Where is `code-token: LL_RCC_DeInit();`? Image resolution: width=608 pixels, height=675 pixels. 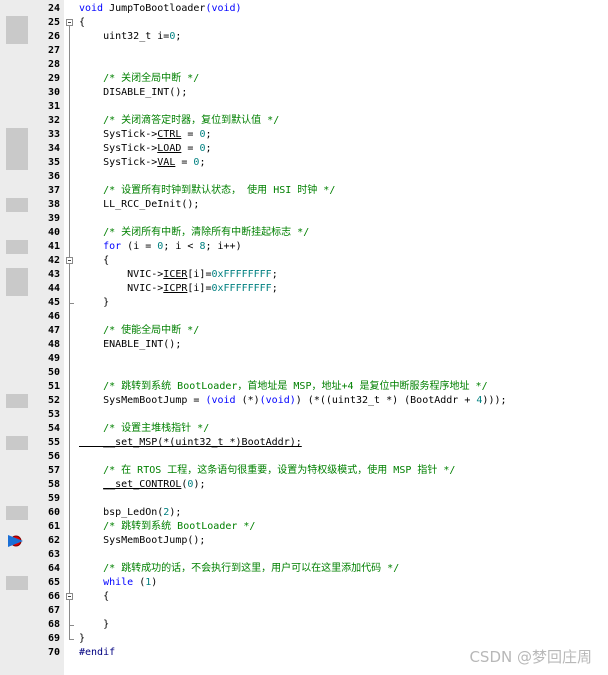 code-token: LL_RCC_DeInit(); is located at coordinates (139, 204).